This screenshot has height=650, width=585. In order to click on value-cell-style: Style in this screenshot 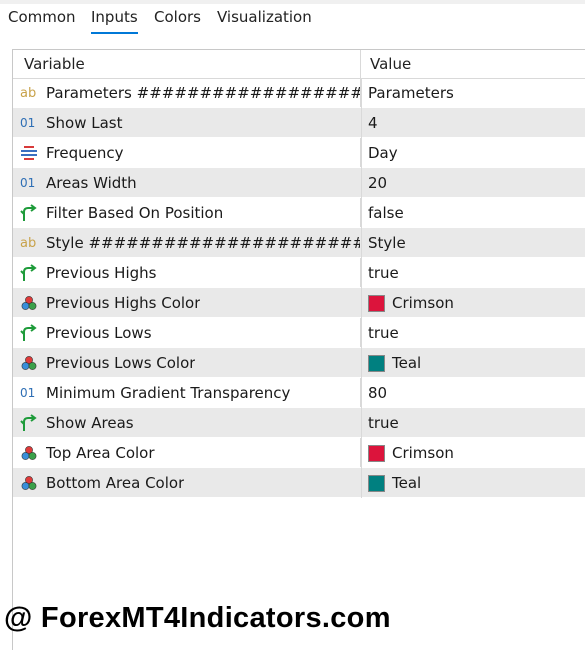, I will do `click(473, 243)`.